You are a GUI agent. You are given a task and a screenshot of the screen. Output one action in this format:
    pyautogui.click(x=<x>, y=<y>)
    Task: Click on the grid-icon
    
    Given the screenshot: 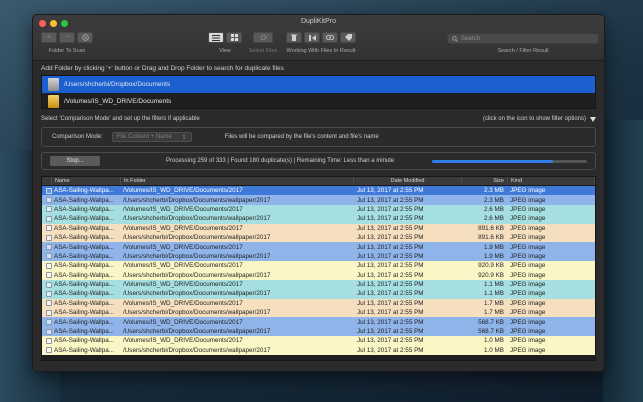 What is the action you would take?
    pyautogui.click(x=234, y=37)
    